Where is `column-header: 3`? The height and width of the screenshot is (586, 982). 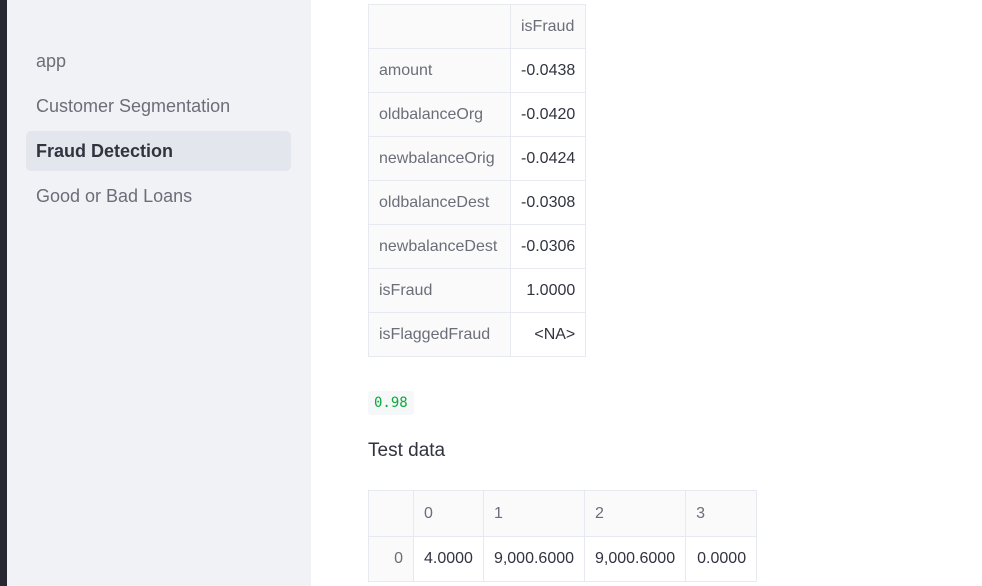 column-header: 3 is located at coordinates (721, 513).